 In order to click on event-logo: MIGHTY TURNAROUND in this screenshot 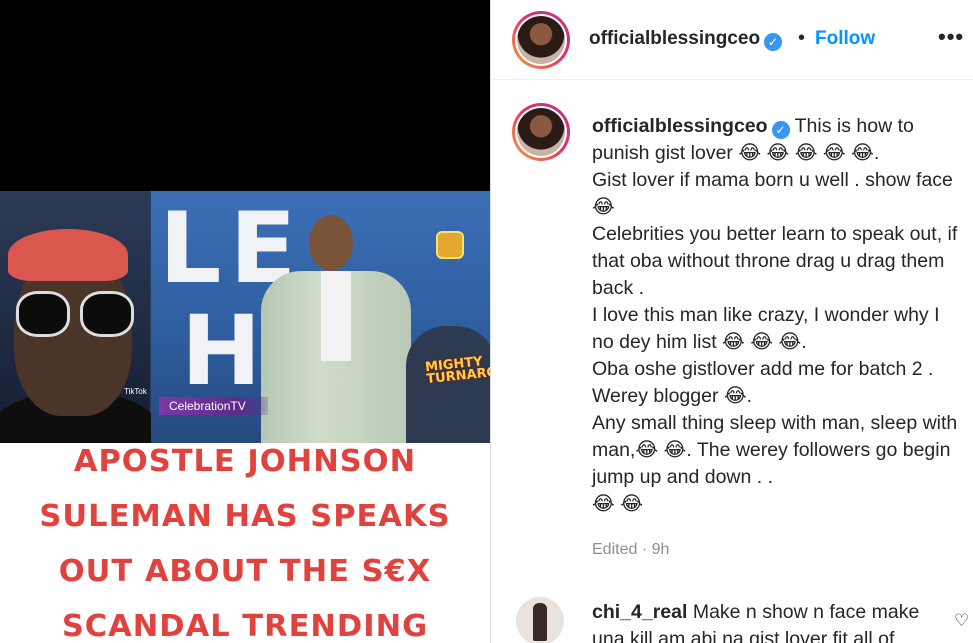, I will do `click(457, 371)`.